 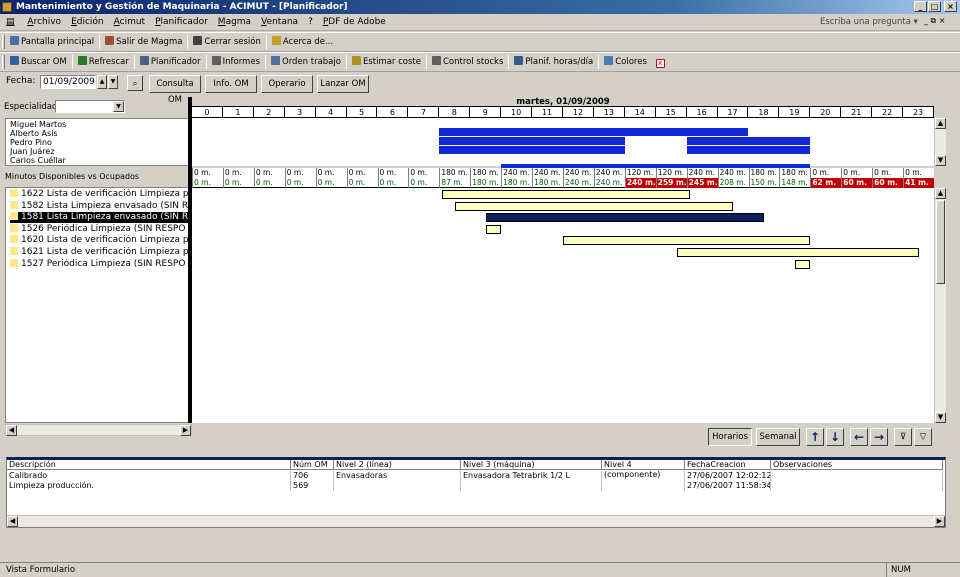 What do you see at coordinates (859, 437) in the screenshot?
I see `arrow-left-icon: ←` at bounding box center [859, 437].